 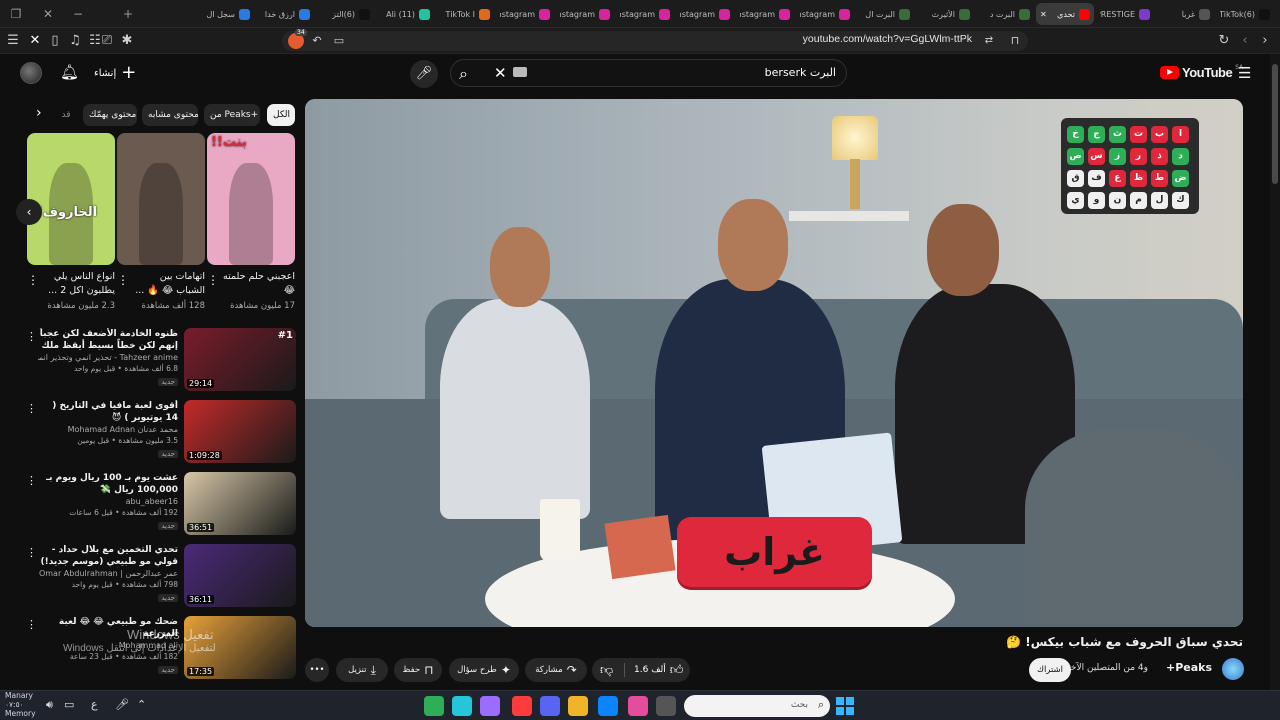 What do you see at coordinates (251, 199) in the screenshot?
I see `short-thumbnail: بنت!!` at bounding box center [251, 199].